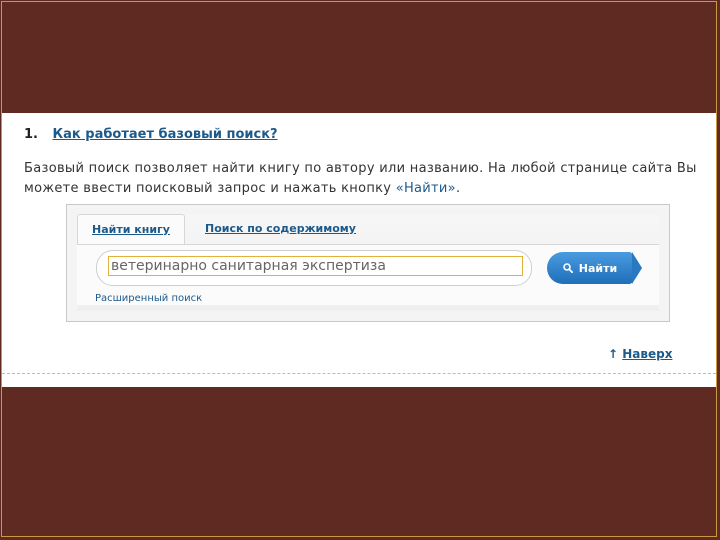  Describe the element at coordinates (458, 188) in the screenshot. I see `answer-end: .` at that location.